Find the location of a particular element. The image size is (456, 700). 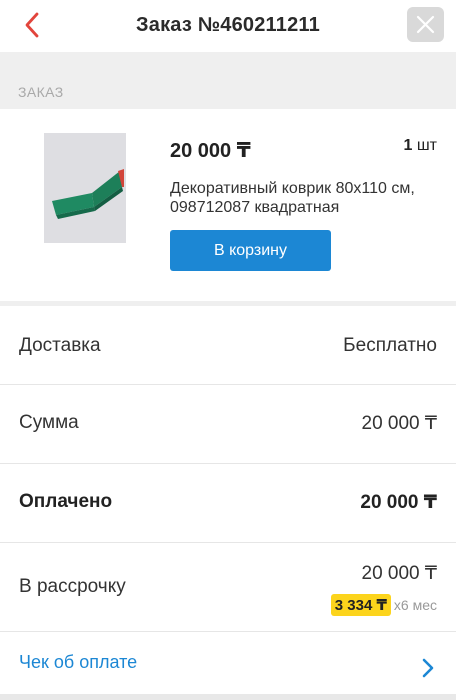

receipt-link: Чек об оплате is located at coordinates (78, 662).